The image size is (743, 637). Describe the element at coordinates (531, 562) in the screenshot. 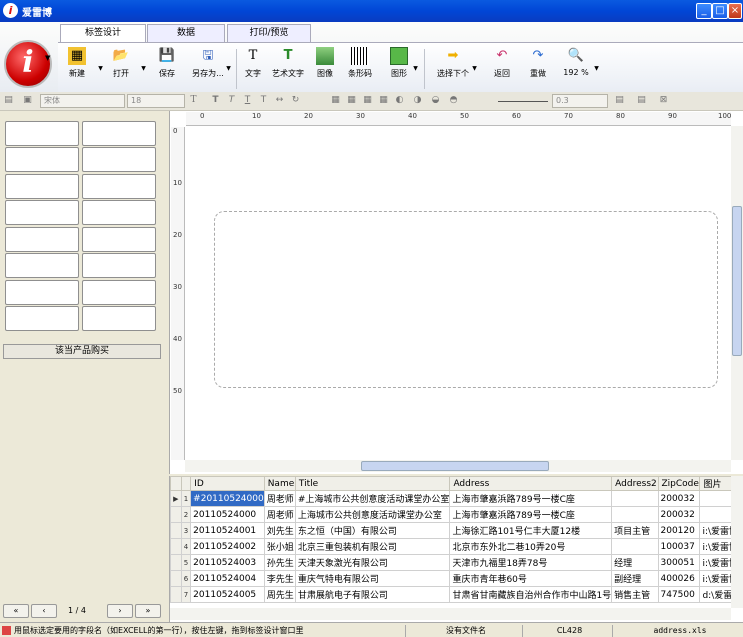

I see `table-cell: 天津市九福里18弄78号` at that location.